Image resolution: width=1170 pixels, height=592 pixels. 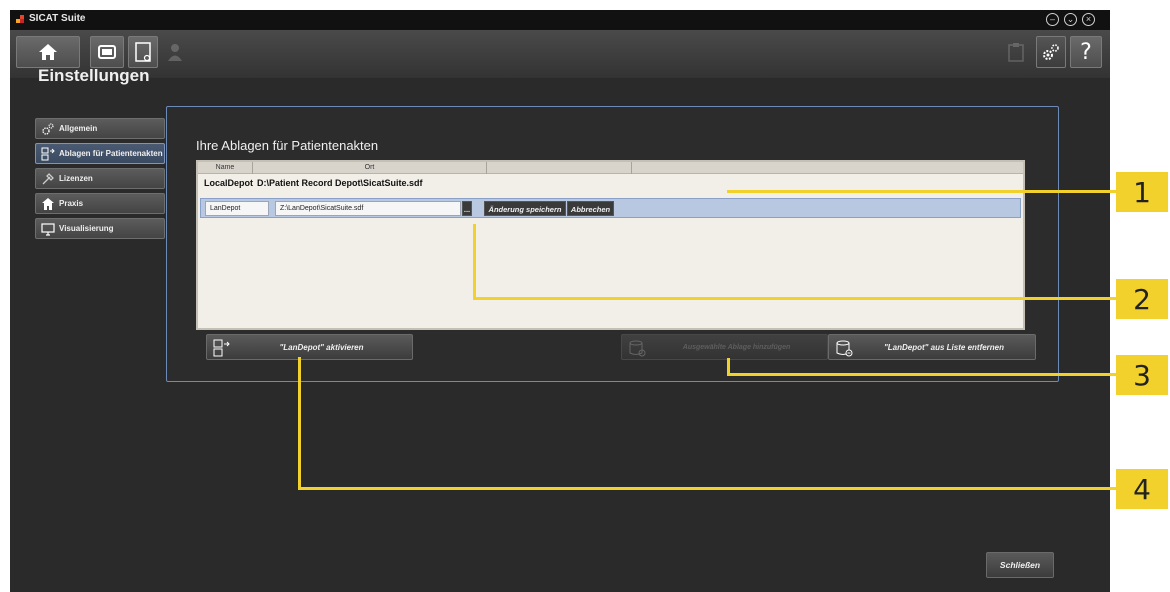 I want to click on table-header: Name Ort, so click(x=610, y=168).